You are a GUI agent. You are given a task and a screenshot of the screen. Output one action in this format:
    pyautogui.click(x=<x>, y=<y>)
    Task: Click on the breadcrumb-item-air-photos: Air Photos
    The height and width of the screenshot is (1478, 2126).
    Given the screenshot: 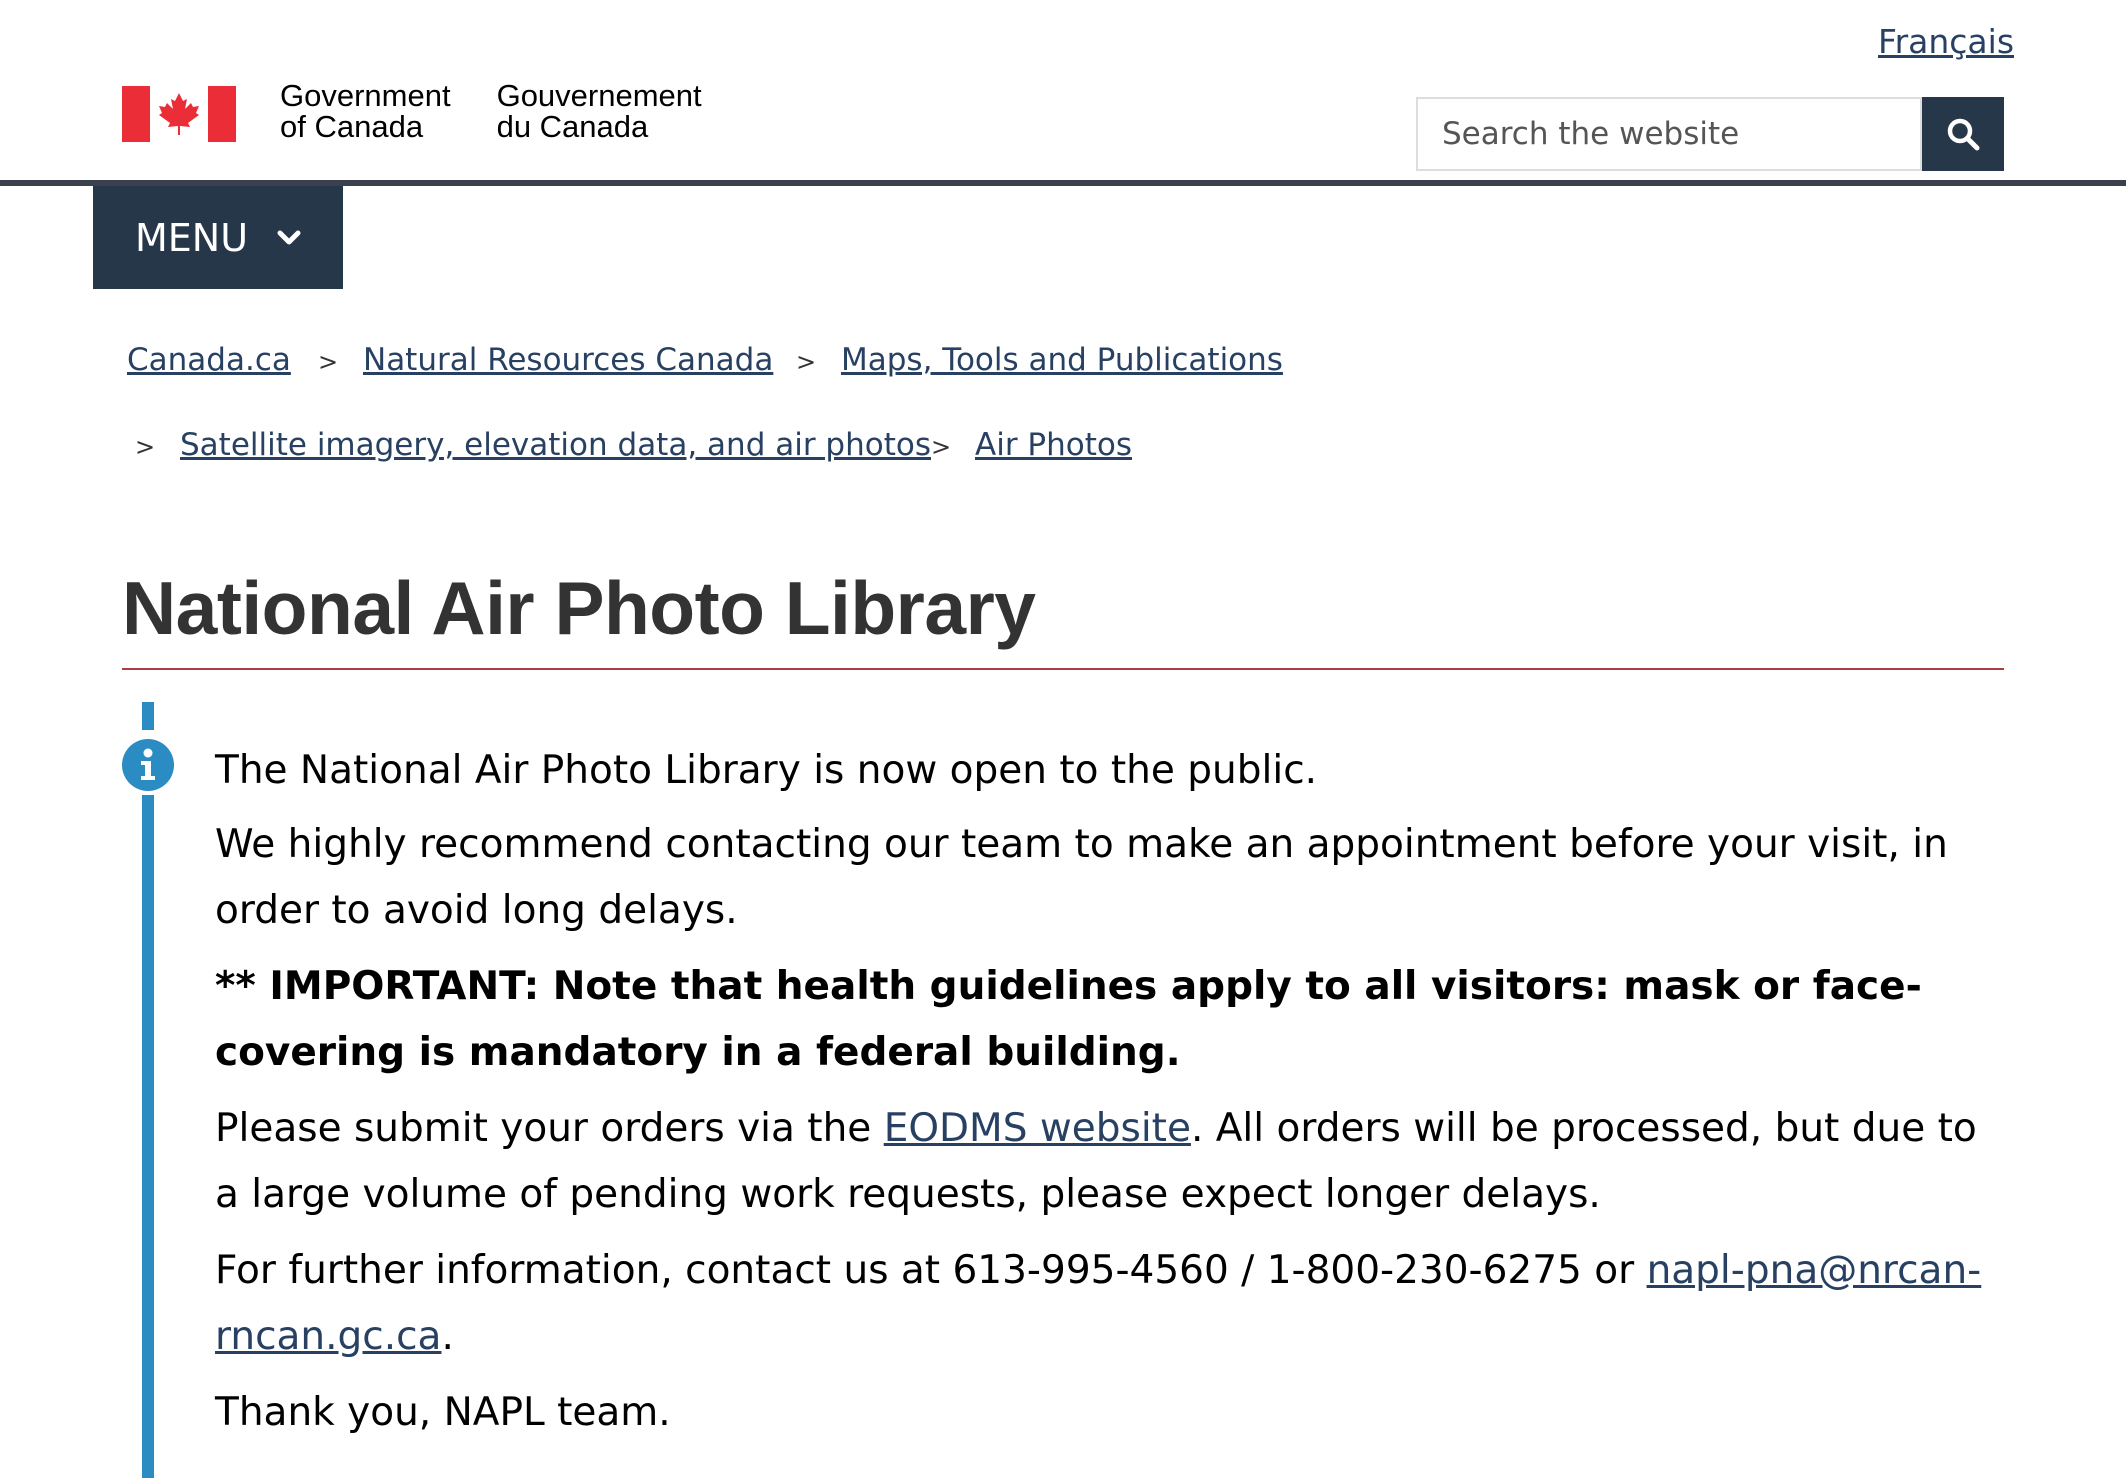 What is the action you would take?
    pyautogui.click(x=1053, y=445)
    